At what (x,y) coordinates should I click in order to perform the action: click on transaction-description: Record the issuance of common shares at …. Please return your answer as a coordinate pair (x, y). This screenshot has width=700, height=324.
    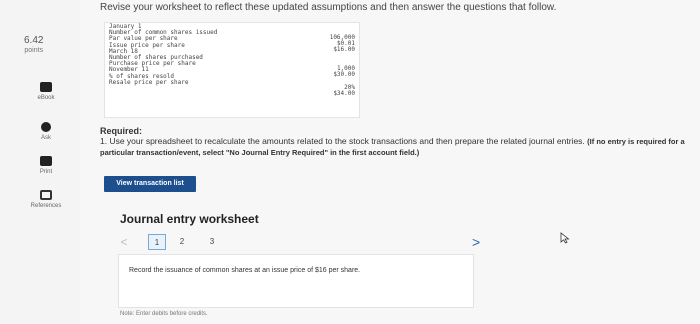
    Looking at the image, I should click on (245, 270).